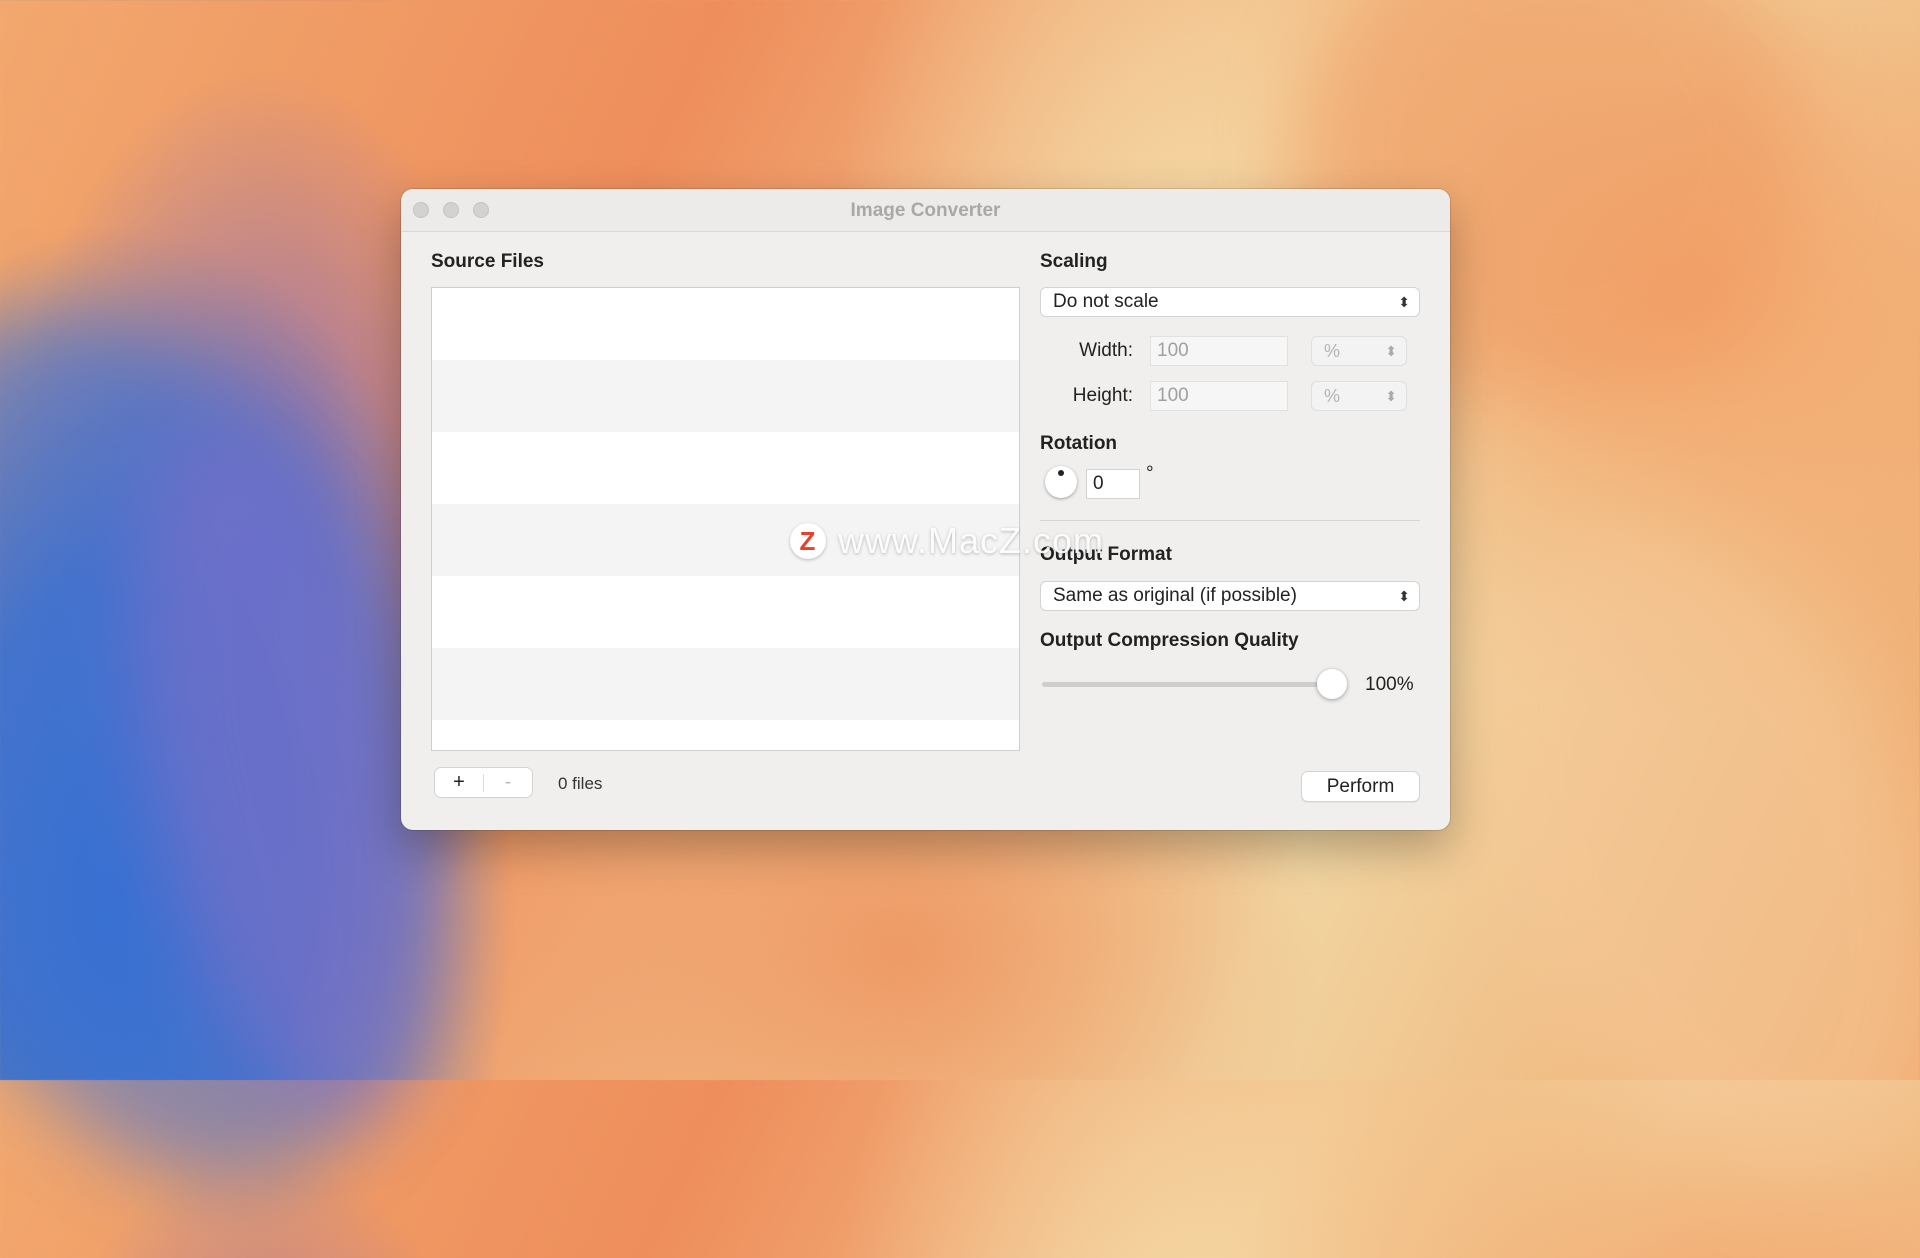 The height and width of the screenshot is (1258, 1920). What do you see at coordinates (1106, 301) in the screenshot?
I see `scaling-mode-value: Do not scale` at bounding box center [1106, 301].